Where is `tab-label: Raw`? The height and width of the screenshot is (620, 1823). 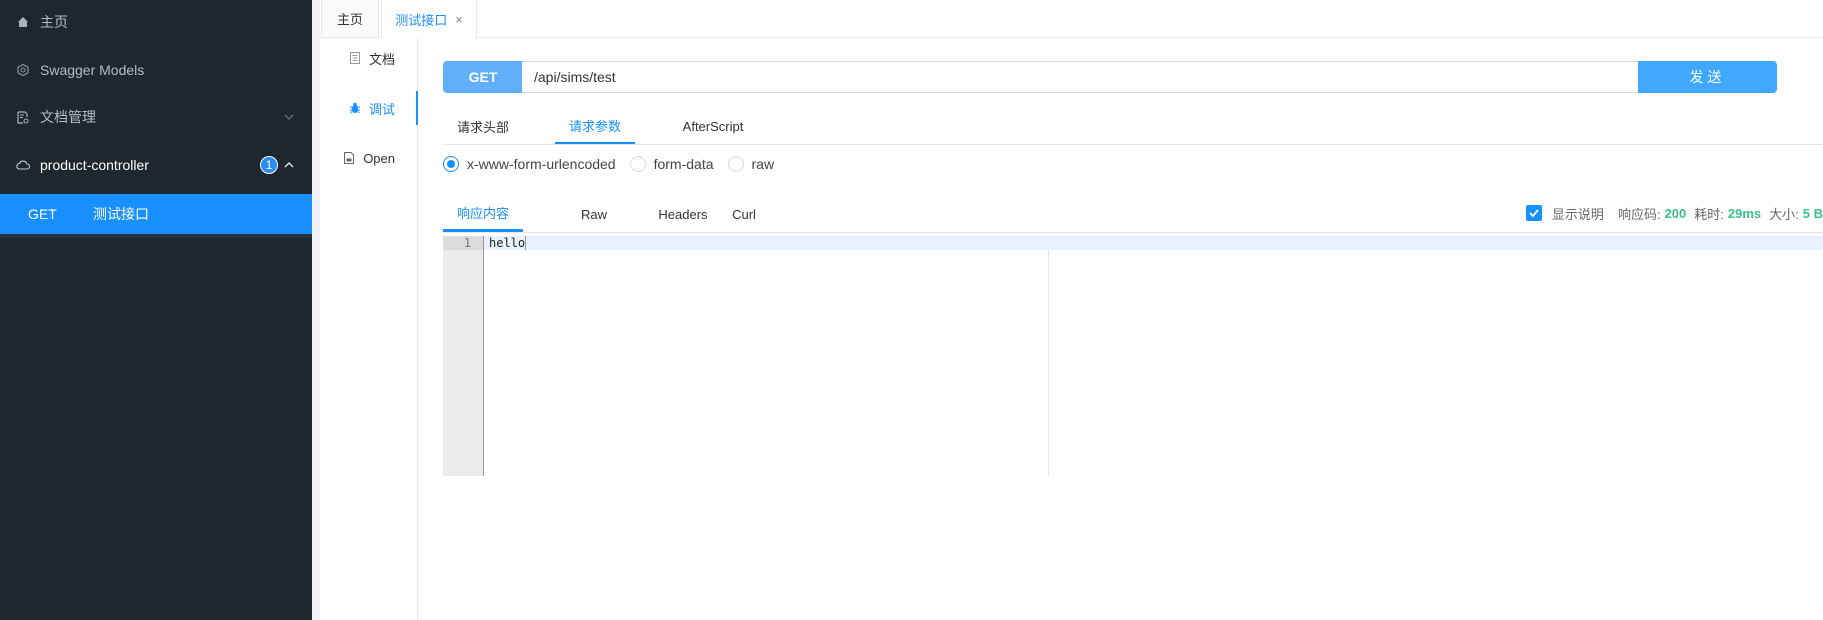 tab-label: Raw is located at coordinates (593, 214).